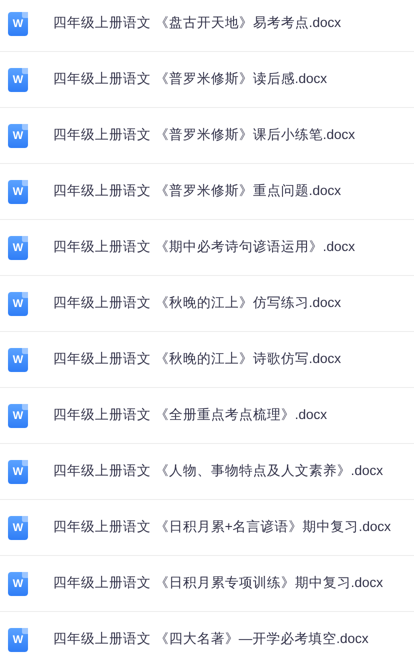 The height and width of the screenshot is (659, 414). What do you see at coordinates (204, 247) in the screenshot?
I see `file-name: 四年级上册语文 《期中必考诗句谚语运用》.docx` at bounding box center [204, 247].